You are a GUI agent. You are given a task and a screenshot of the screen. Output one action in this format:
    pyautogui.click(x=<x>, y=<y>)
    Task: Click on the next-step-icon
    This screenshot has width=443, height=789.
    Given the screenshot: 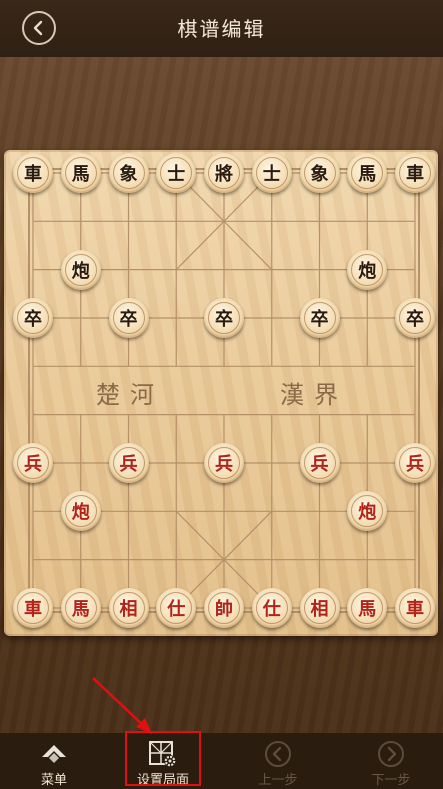 What is the action you would take?
    pyautogui.click(x=391, y=754)
    